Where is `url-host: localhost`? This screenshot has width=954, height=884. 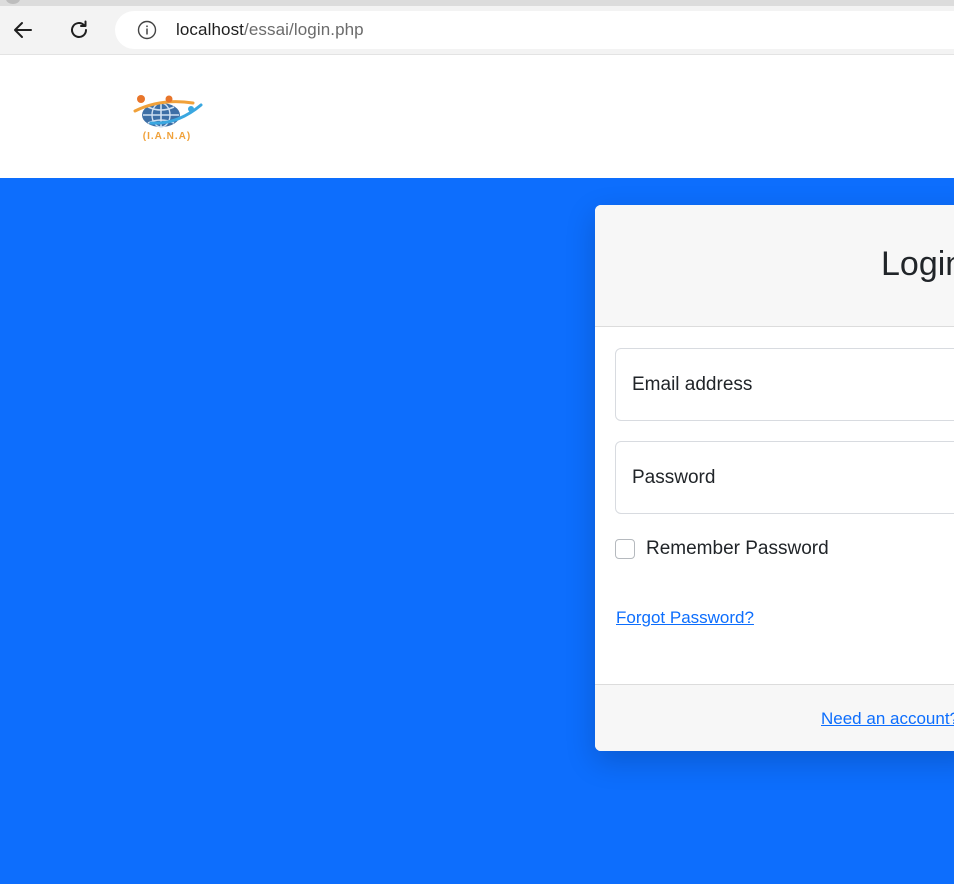
url-host: localhost is located at coordinates (210, 29).